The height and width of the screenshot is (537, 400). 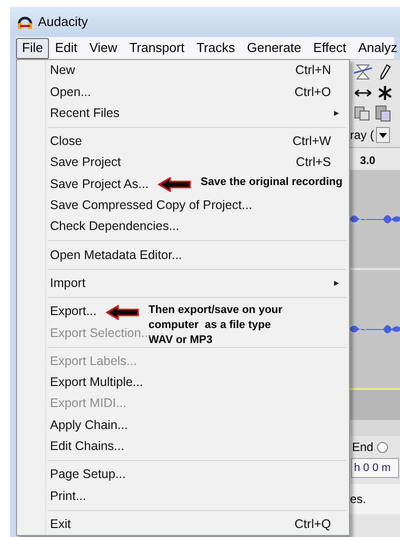 I want to click on time-text: h 0 0 m, so click(x=372, y=468).